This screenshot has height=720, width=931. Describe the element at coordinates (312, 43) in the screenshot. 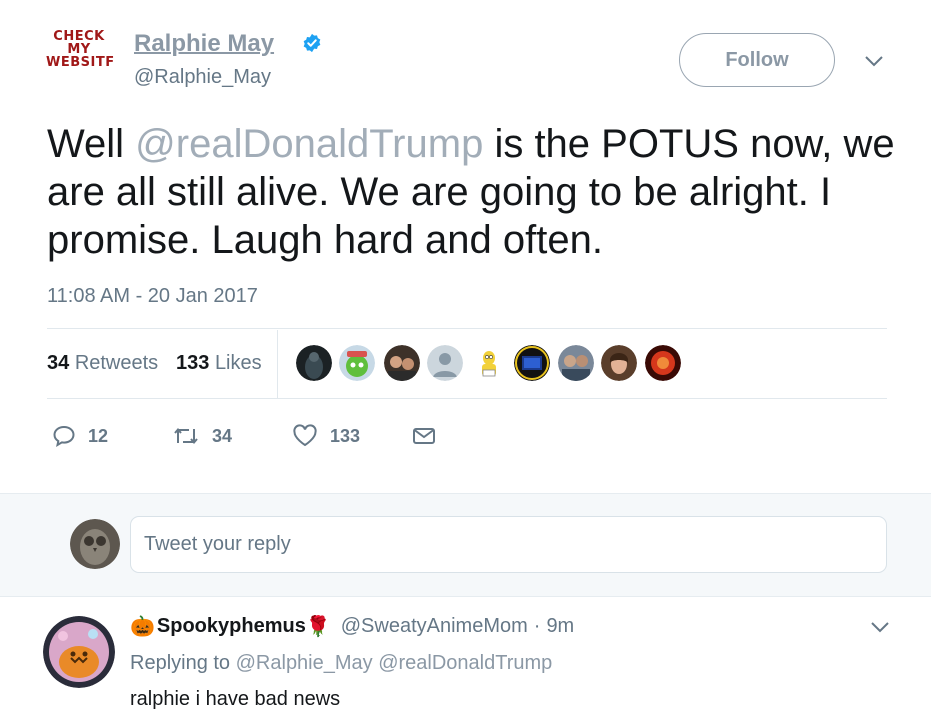

I see `verified-badge-icon` at that location.